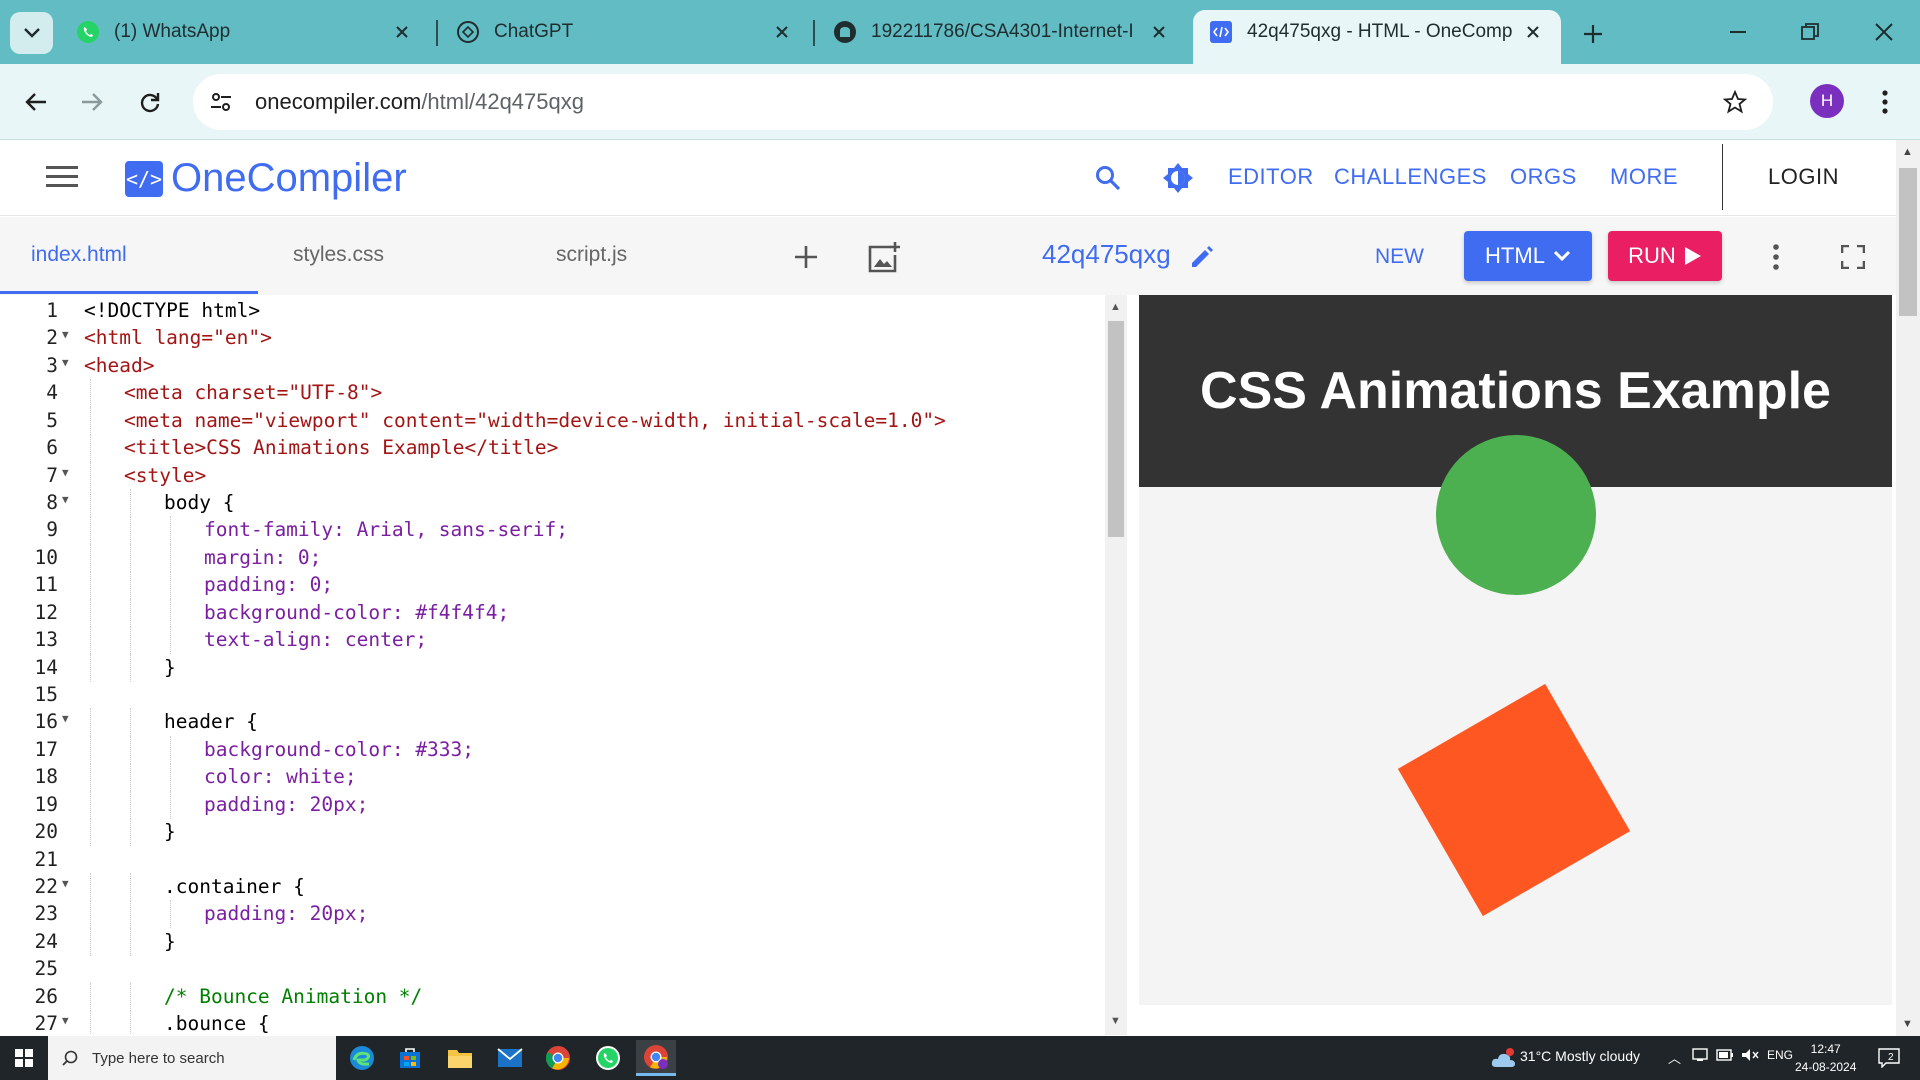  What do you see at coordinates (1674, 1057) in the screenshot?
I see `tray-overflow-icon: ︿` at bounding box center [1674, 1057].